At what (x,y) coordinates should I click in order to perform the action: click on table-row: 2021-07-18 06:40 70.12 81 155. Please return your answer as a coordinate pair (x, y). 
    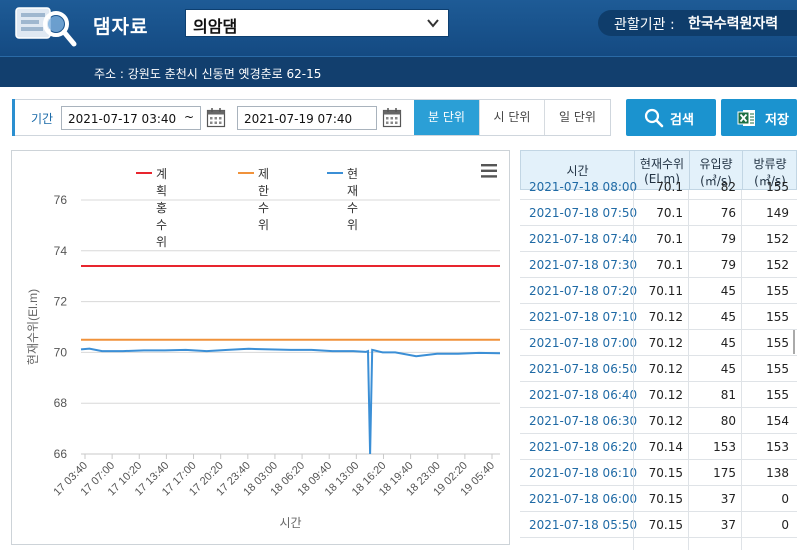
    Looking at the image, I should click on (658, 395).